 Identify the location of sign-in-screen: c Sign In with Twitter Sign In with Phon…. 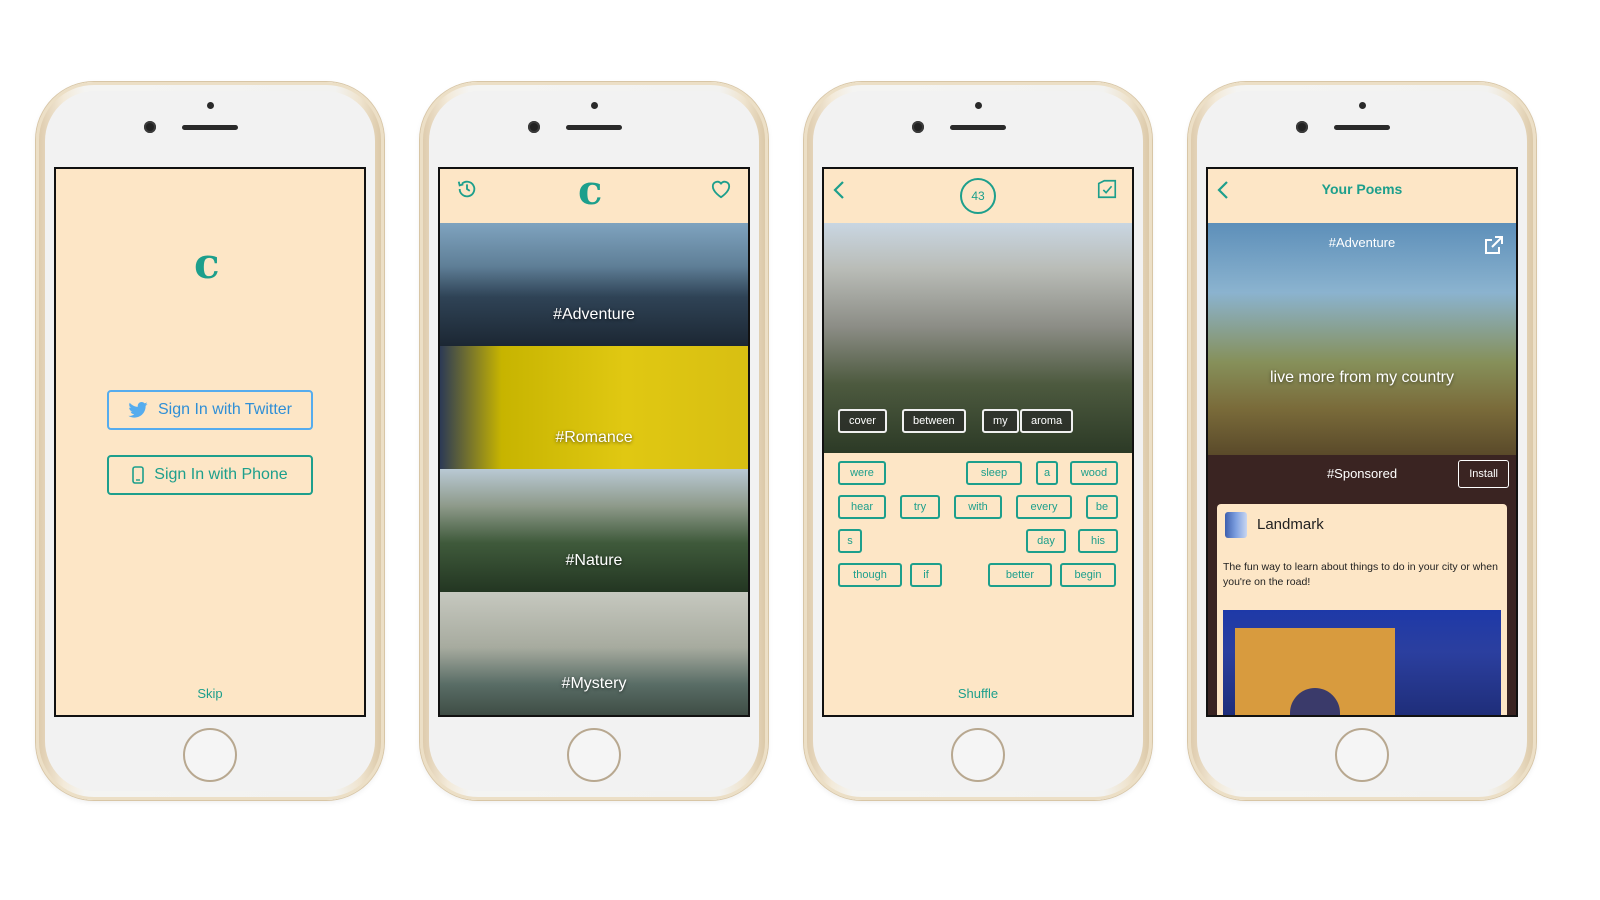
(210, 442).